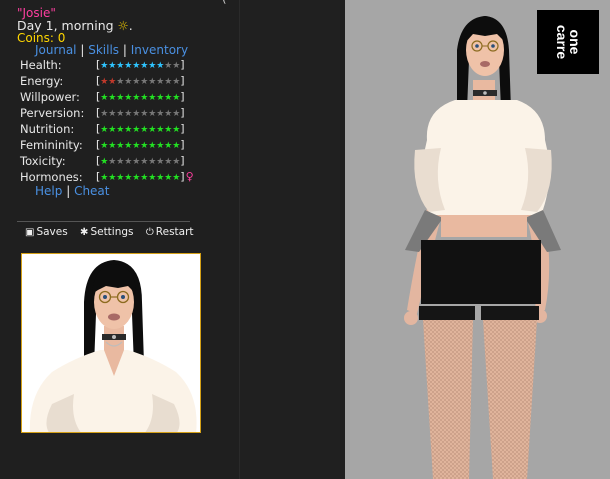 The width and height of the screenshot is (610, 479). What do you see at coordinates (189, 176) in the screenshot?
I see `venus-icon: ♀` at bounding box center [189, 176].